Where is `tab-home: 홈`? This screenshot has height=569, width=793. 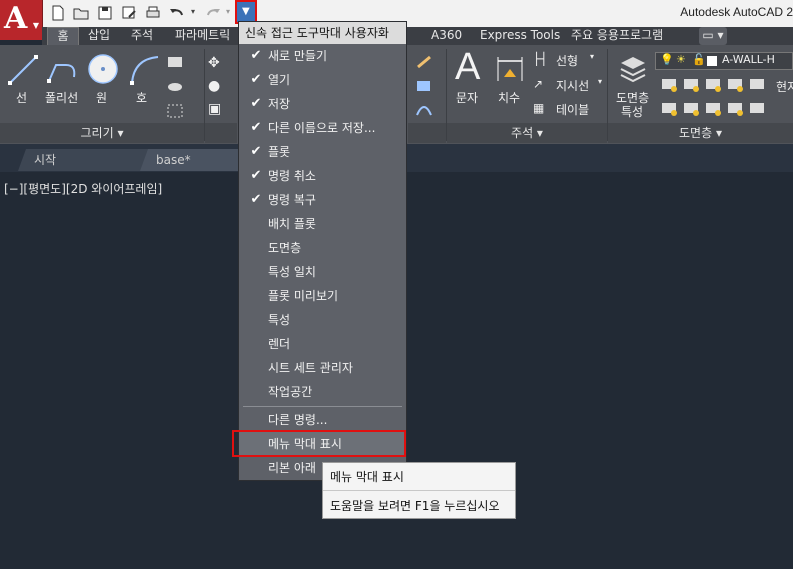
tab-home: 홈 is located at coordinates (63, 36).